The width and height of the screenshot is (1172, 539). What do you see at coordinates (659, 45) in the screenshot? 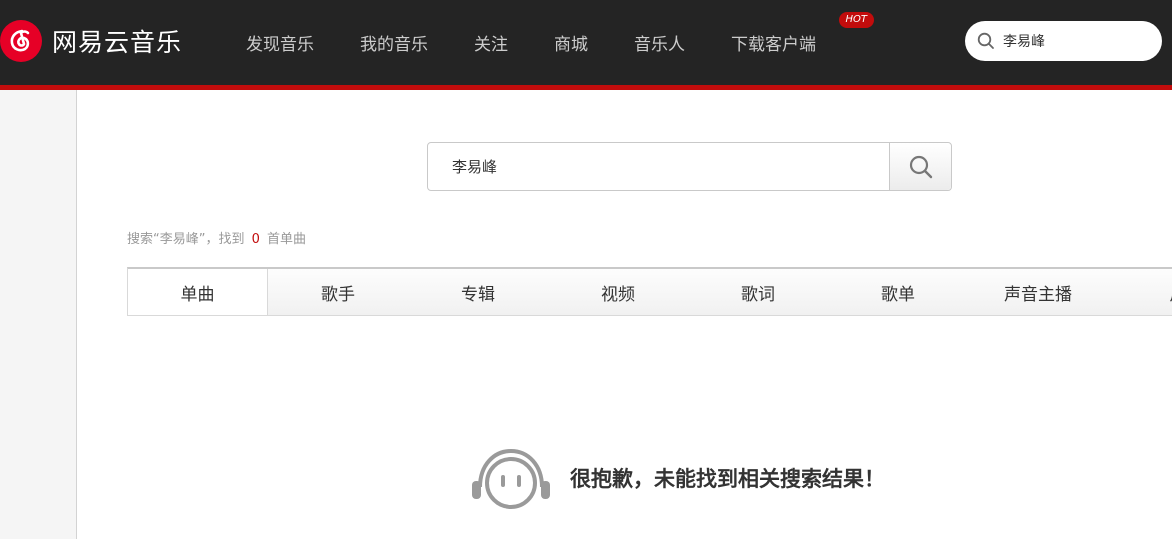
I see `nav-label: 音乐人` at bounding box center [659, 45].